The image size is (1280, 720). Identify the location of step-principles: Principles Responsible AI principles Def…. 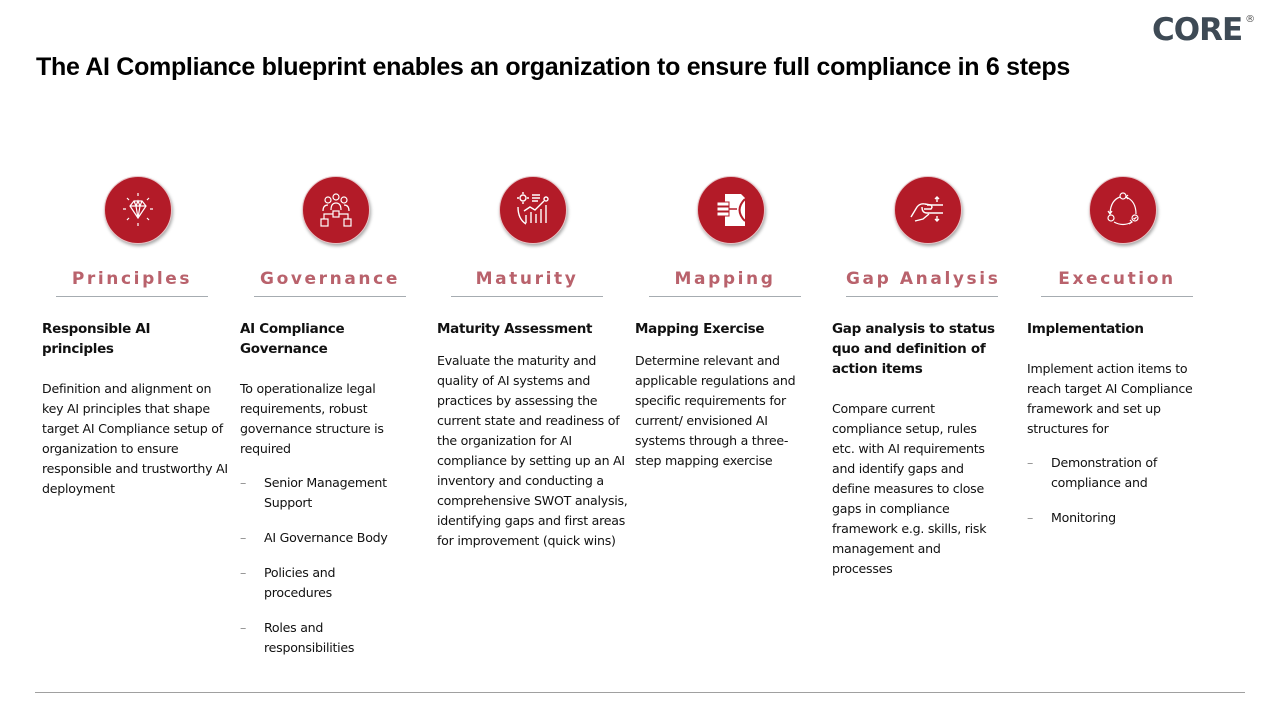
(137, 337).